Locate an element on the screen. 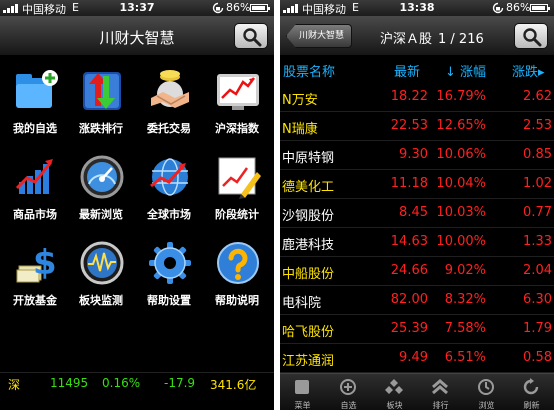  stock-change: 1.33 is located at coordinates (537, 241).